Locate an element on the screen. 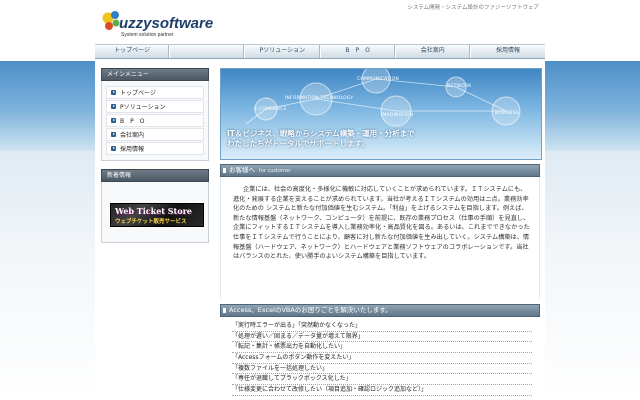 Image resolution: width=640 pixels, height=400 pixels. menu-item-recruit: 採用情報 is located at coordinates (155, 148).